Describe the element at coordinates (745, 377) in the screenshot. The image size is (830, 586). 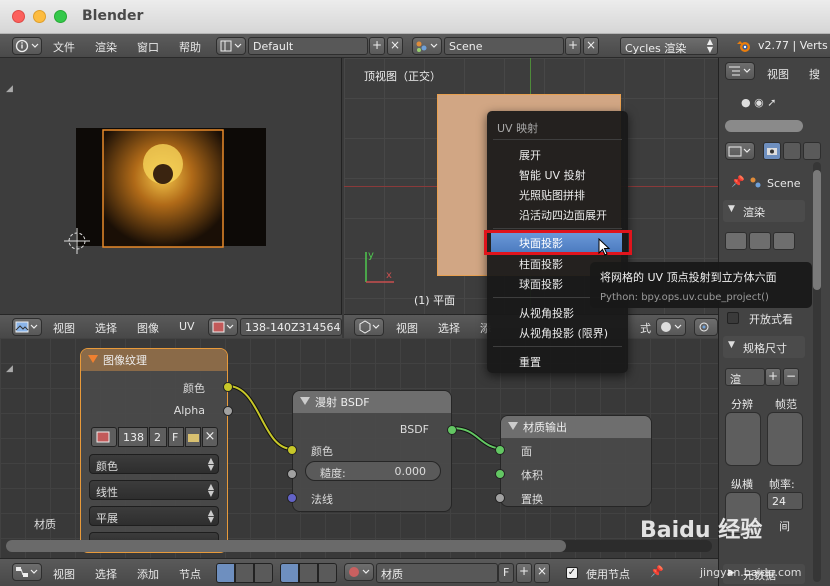
I see `render-preset-select: 渲` at that location.